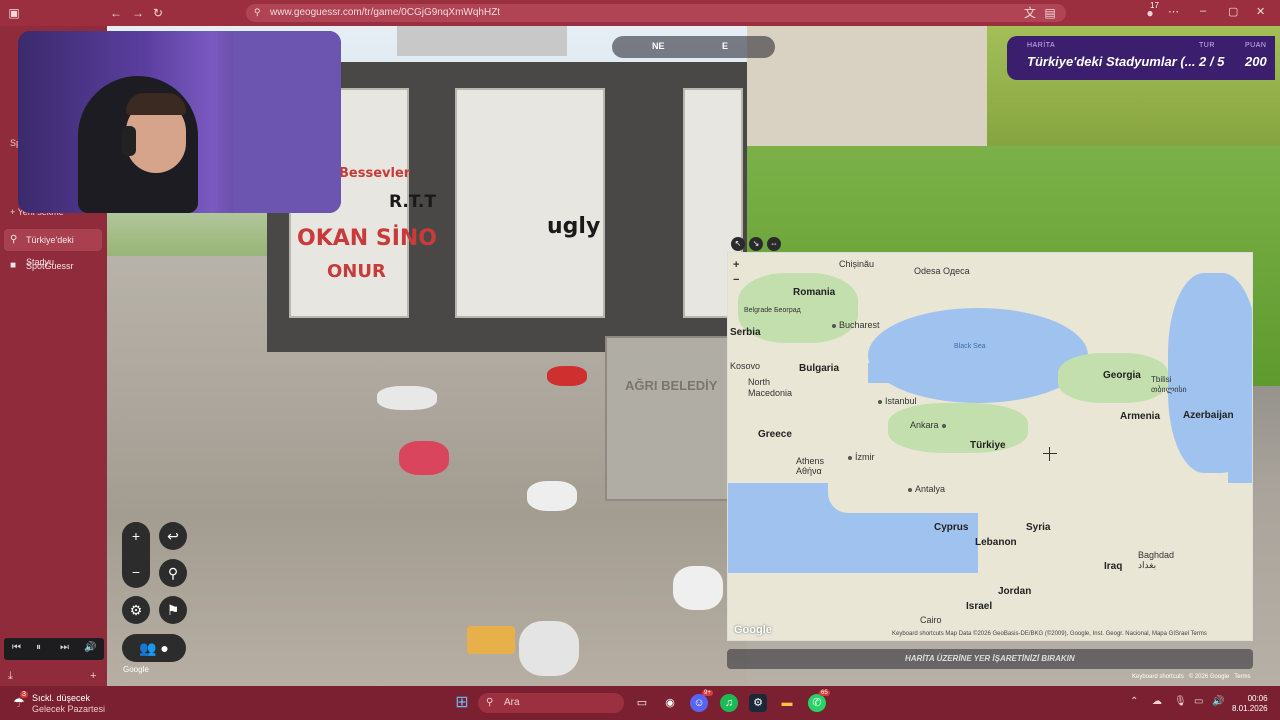 The height and width of the screenshot is (720, 1280). I want to click on map-label-athens: Athens Αθήνα, so click(810, 466).